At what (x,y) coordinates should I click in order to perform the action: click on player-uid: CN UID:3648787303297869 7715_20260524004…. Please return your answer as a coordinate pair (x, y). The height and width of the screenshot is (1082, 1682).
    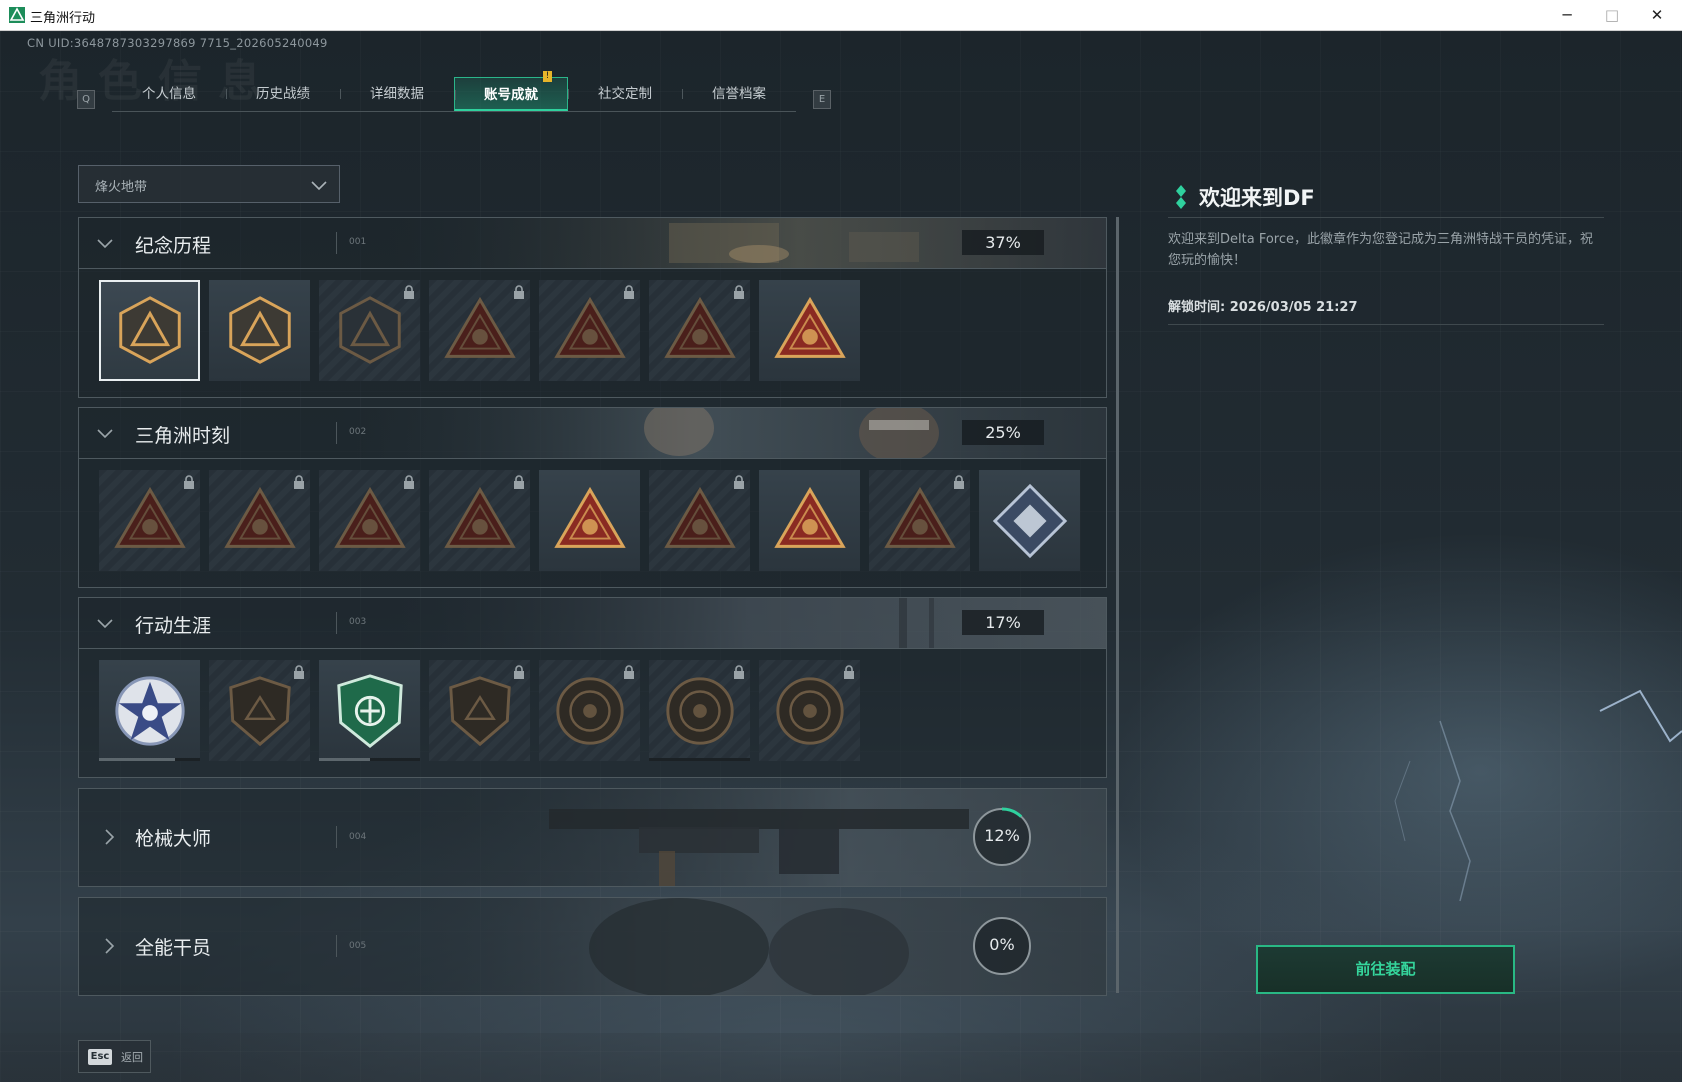
    Looking at the image, I should click on (177, 43).